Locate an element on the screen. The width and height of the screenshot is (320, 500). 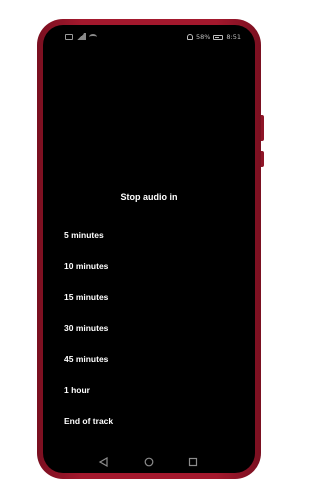
signal-icon is located at coordinates (81, 36).